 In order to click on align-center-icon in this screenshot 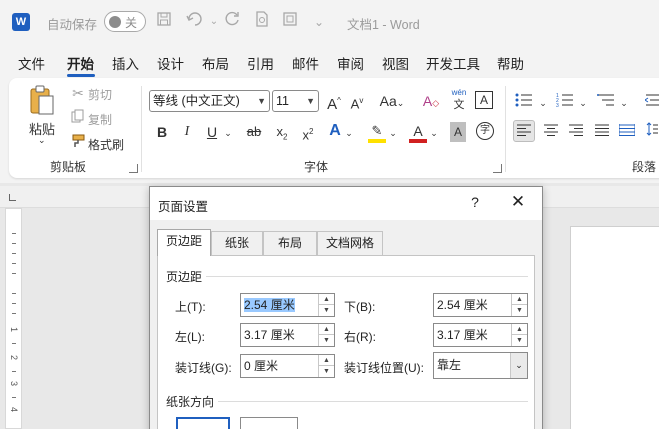, I will do `click(551, 131)`.